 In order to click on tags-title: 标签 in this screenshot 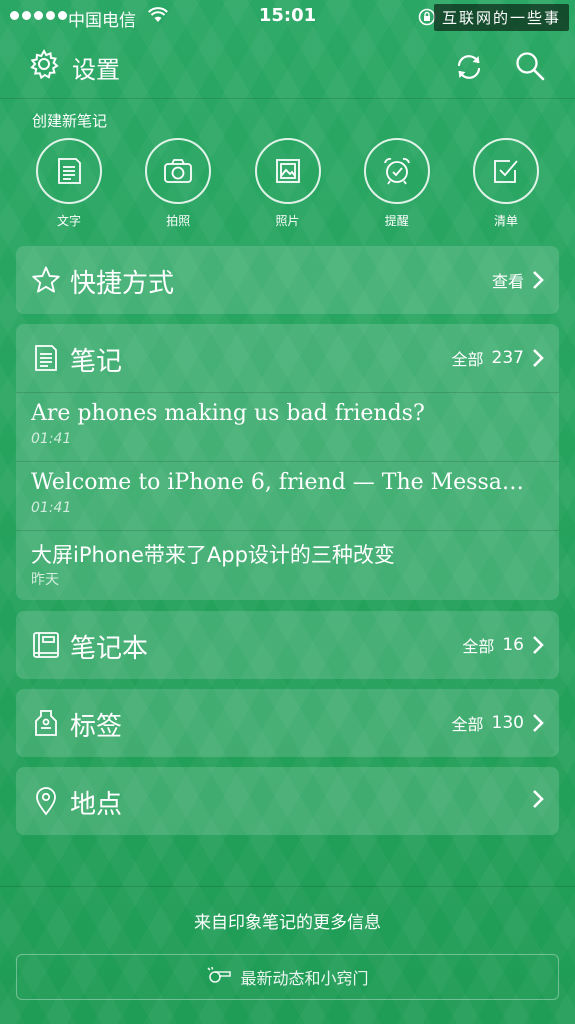, I will do `click(96, 727)`.